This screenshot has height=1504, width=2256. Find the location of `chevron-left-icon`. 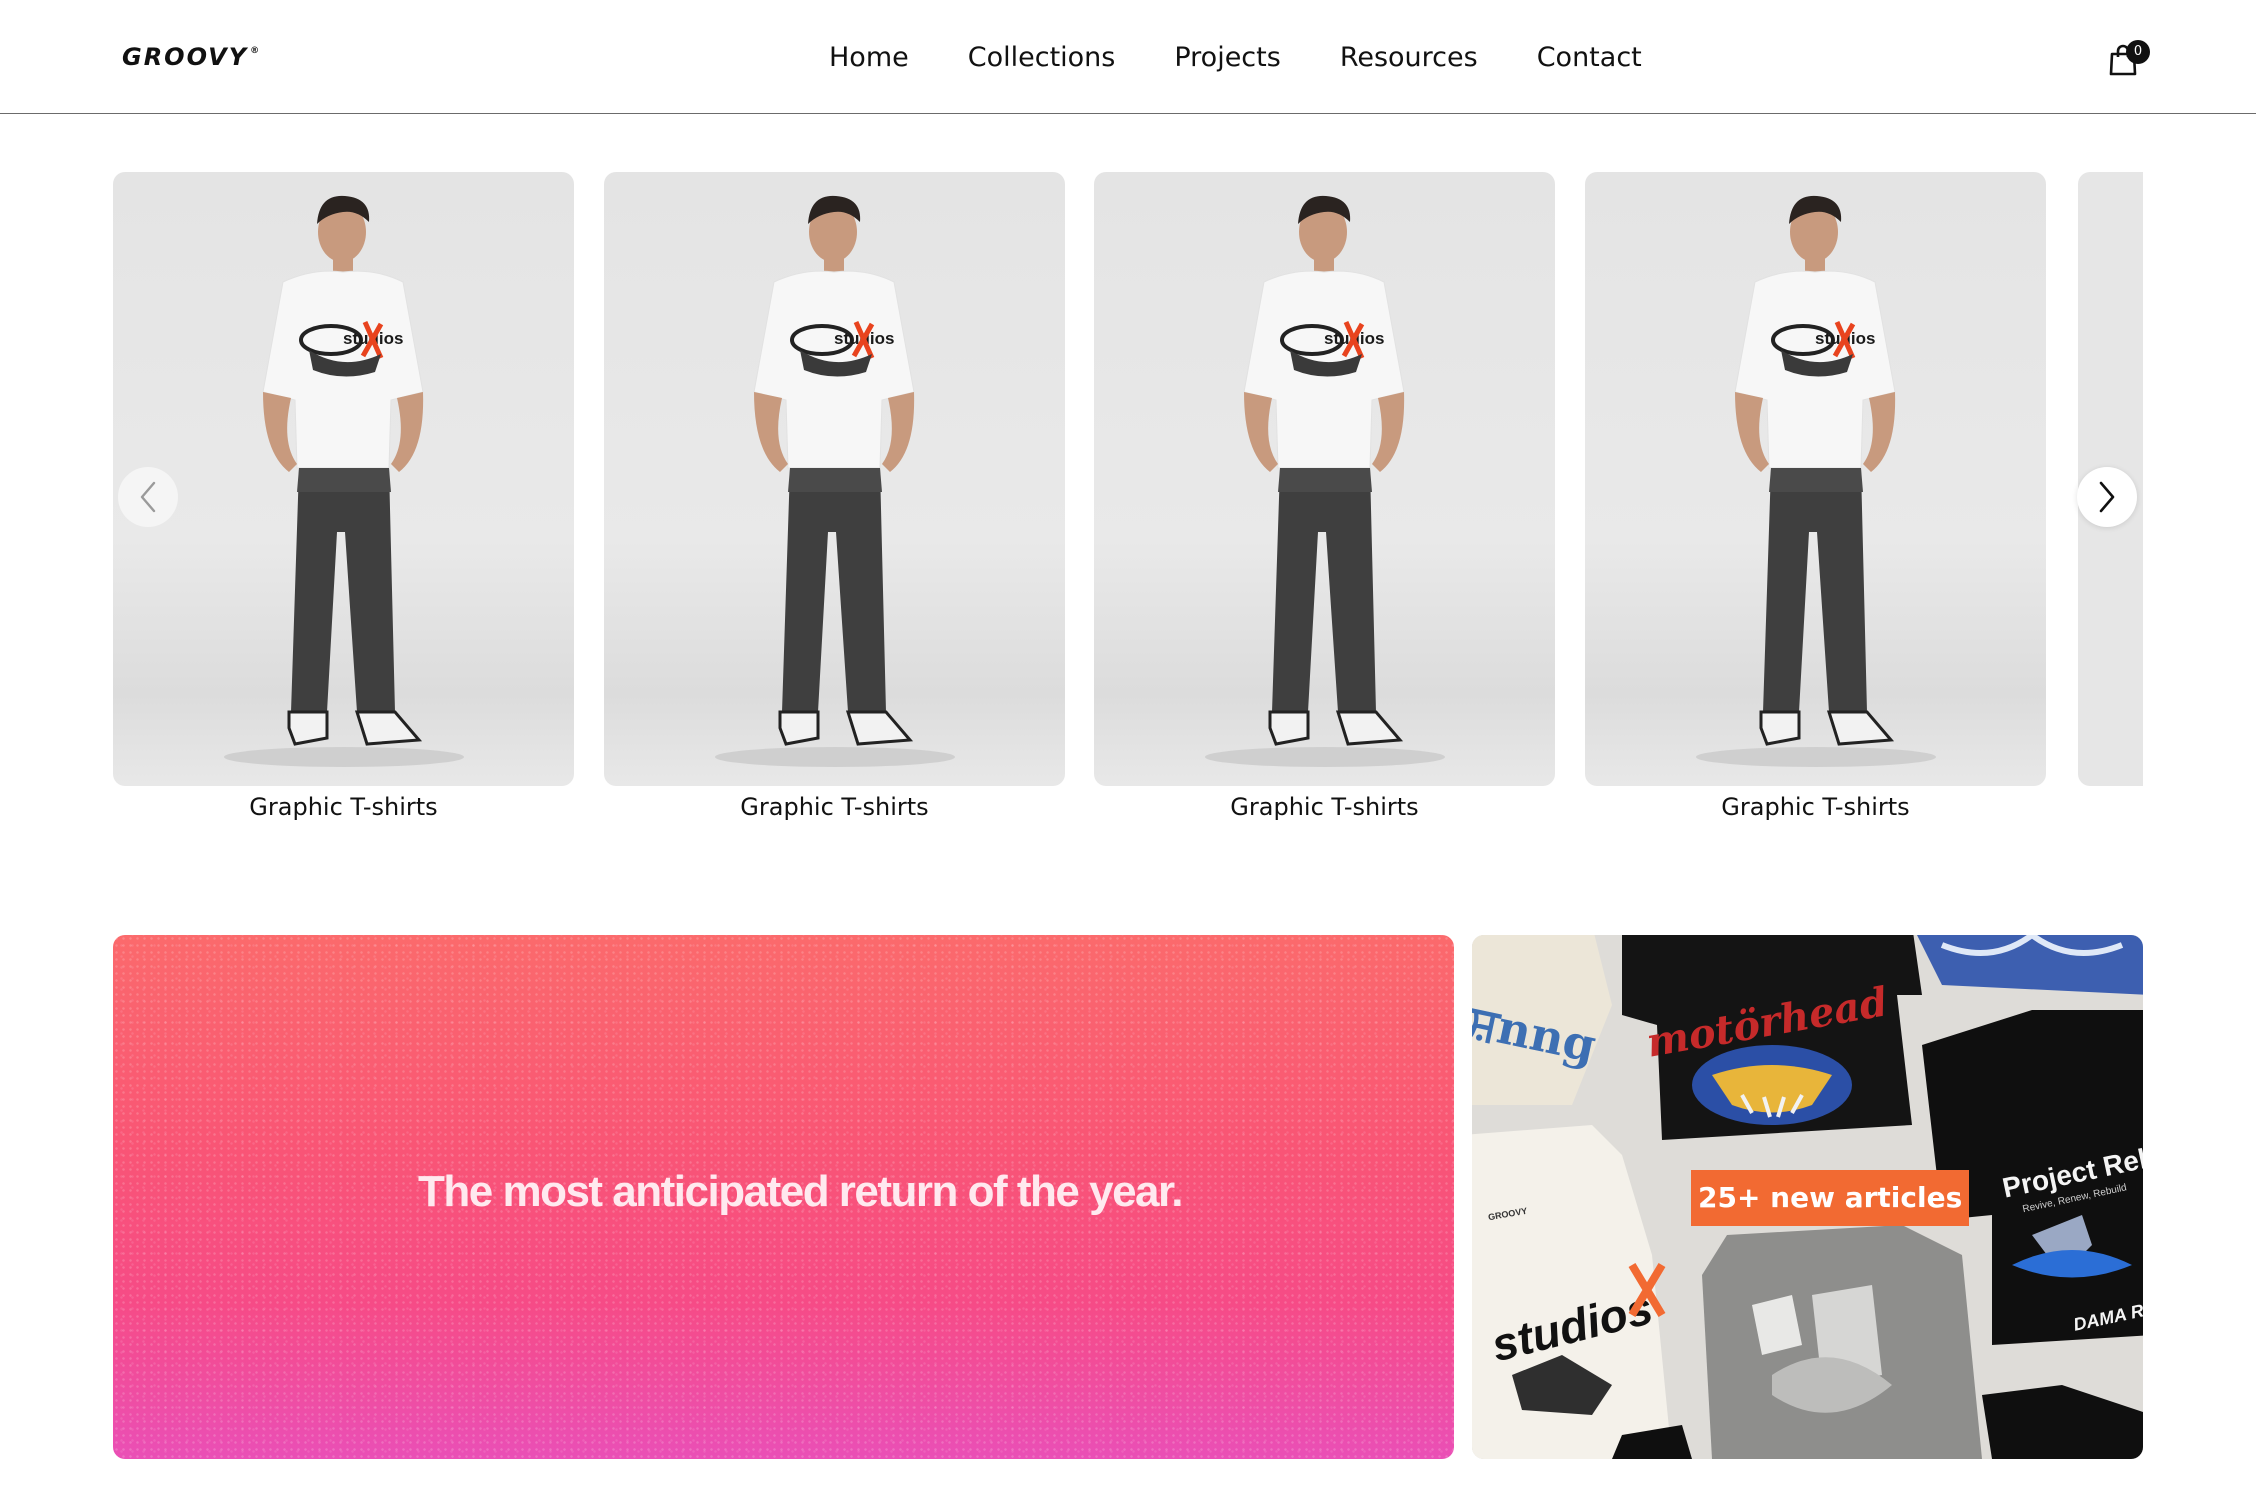

chevron-left-icon is located at coordinates (148, 497).